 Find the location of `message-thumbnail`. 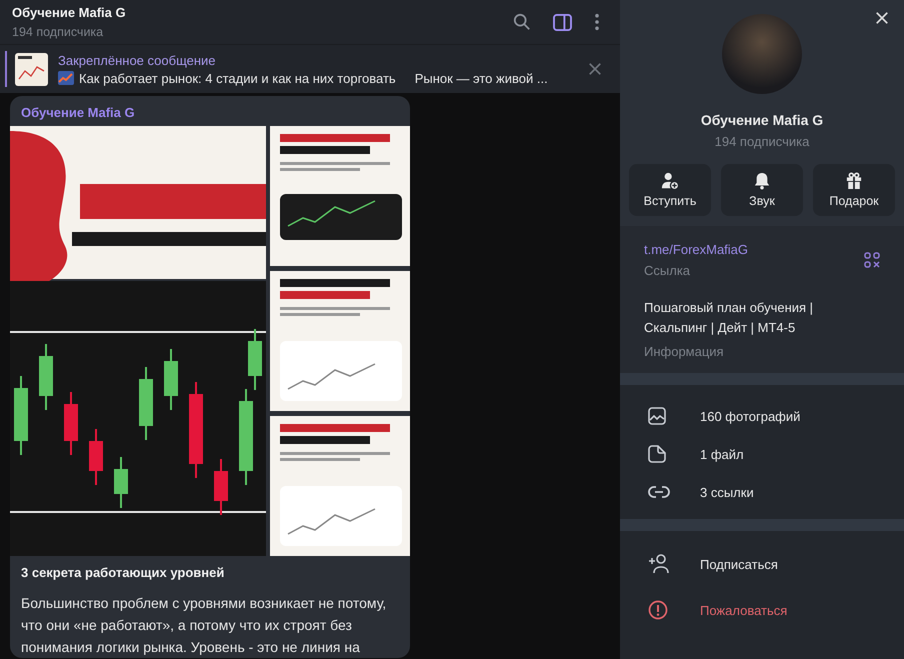

message-thumbnail is located at coordinates (31, 69).